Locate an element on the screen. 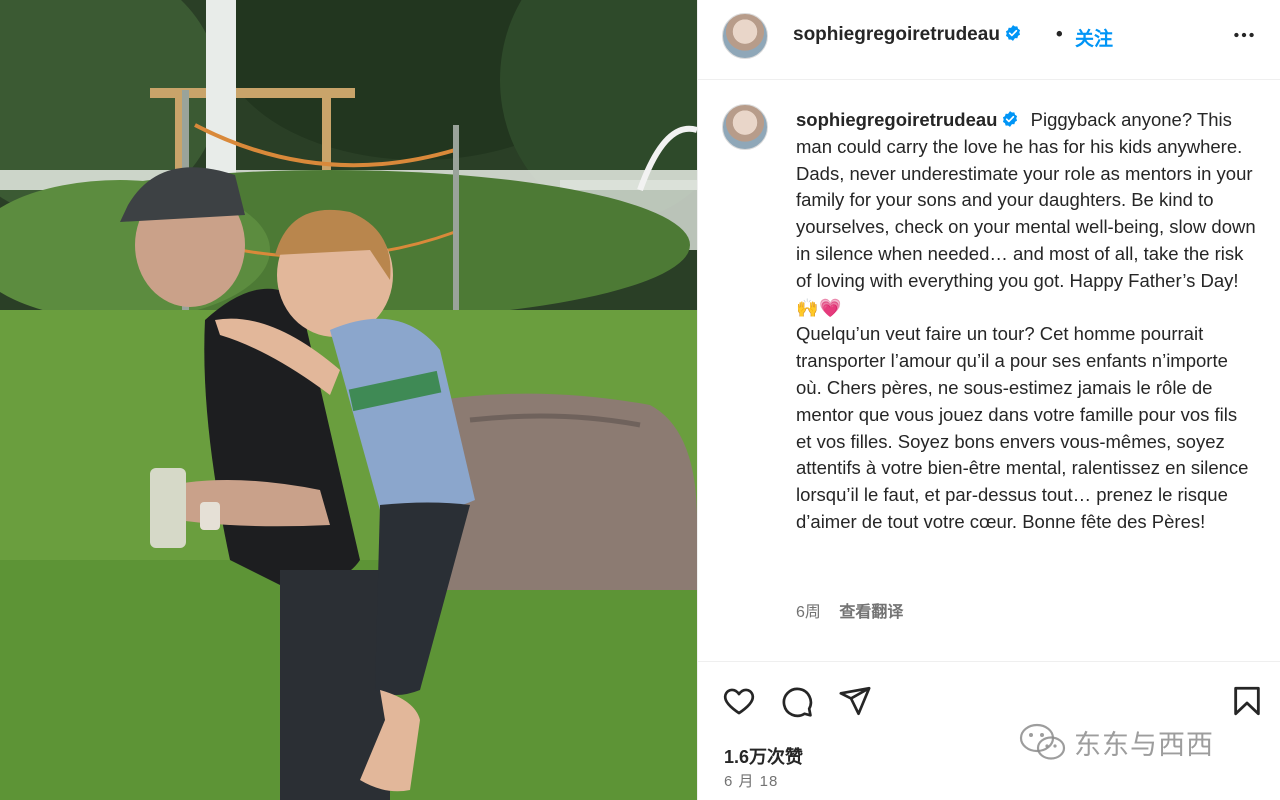  wechat-icon is located at coordinates (1042, 741).